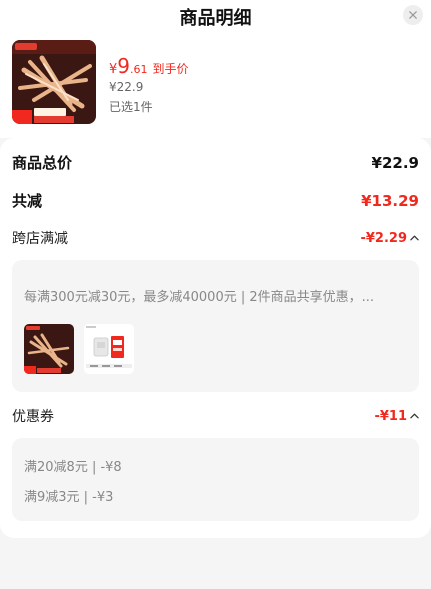  What do you see at coordinates (131, 107) in the screenshot?
I see `selected-quantity: 已选1件` at bounding box center [131, 107].